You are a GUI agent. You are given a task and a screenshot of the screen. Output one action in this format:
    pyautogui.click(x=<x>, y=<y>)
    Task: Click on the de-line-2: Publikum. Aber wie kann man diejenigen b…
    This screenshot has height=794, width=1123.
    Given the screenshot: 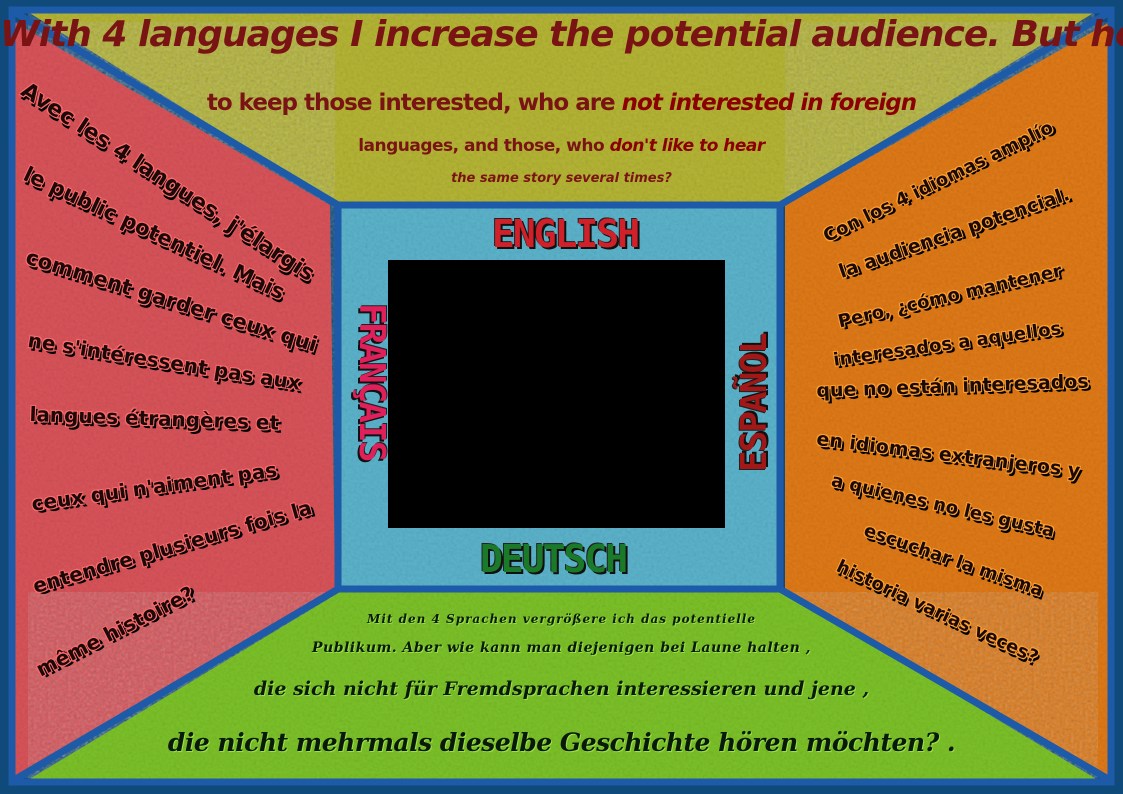 What is the action you would take?
    pyautogui.click(x=561, y=648)
    